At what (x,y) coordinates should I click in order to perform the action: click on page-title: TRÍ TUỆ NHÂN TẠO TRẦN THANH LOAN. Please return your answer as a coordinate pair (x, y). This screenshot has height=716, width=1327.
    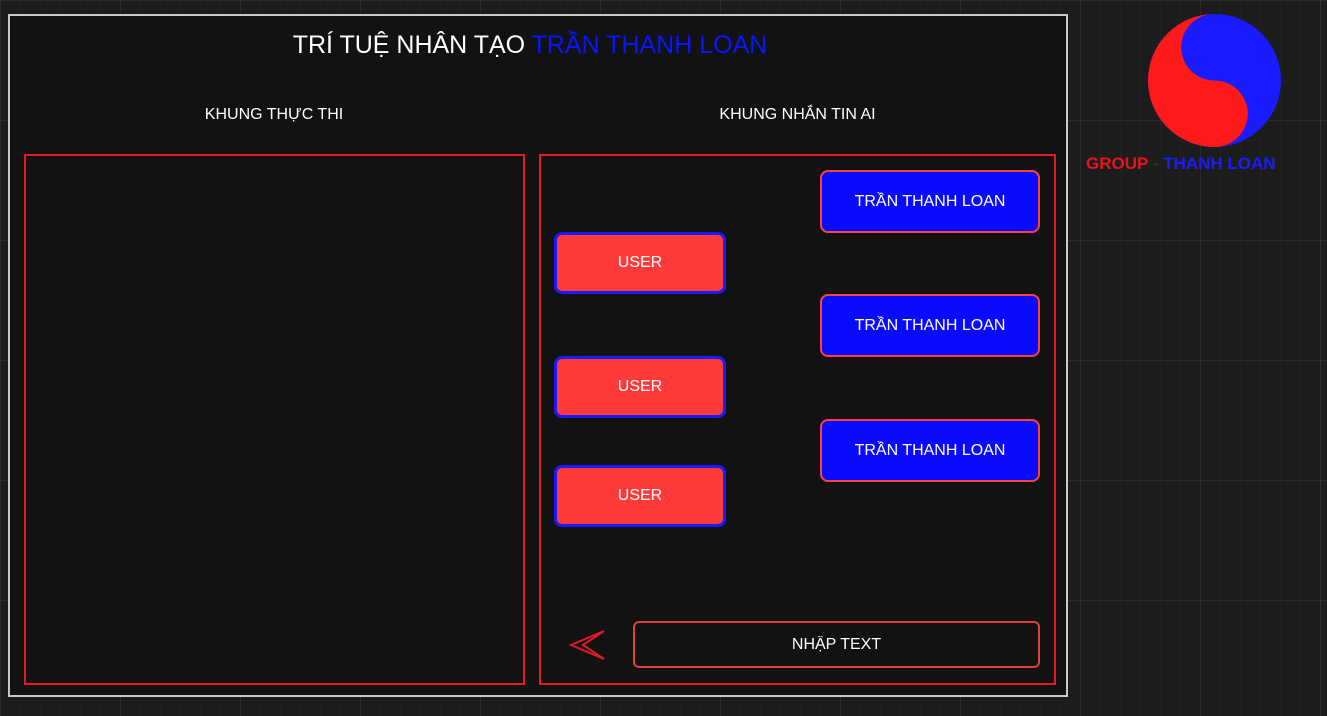
    Looking at the image, I should click on (530, 45).